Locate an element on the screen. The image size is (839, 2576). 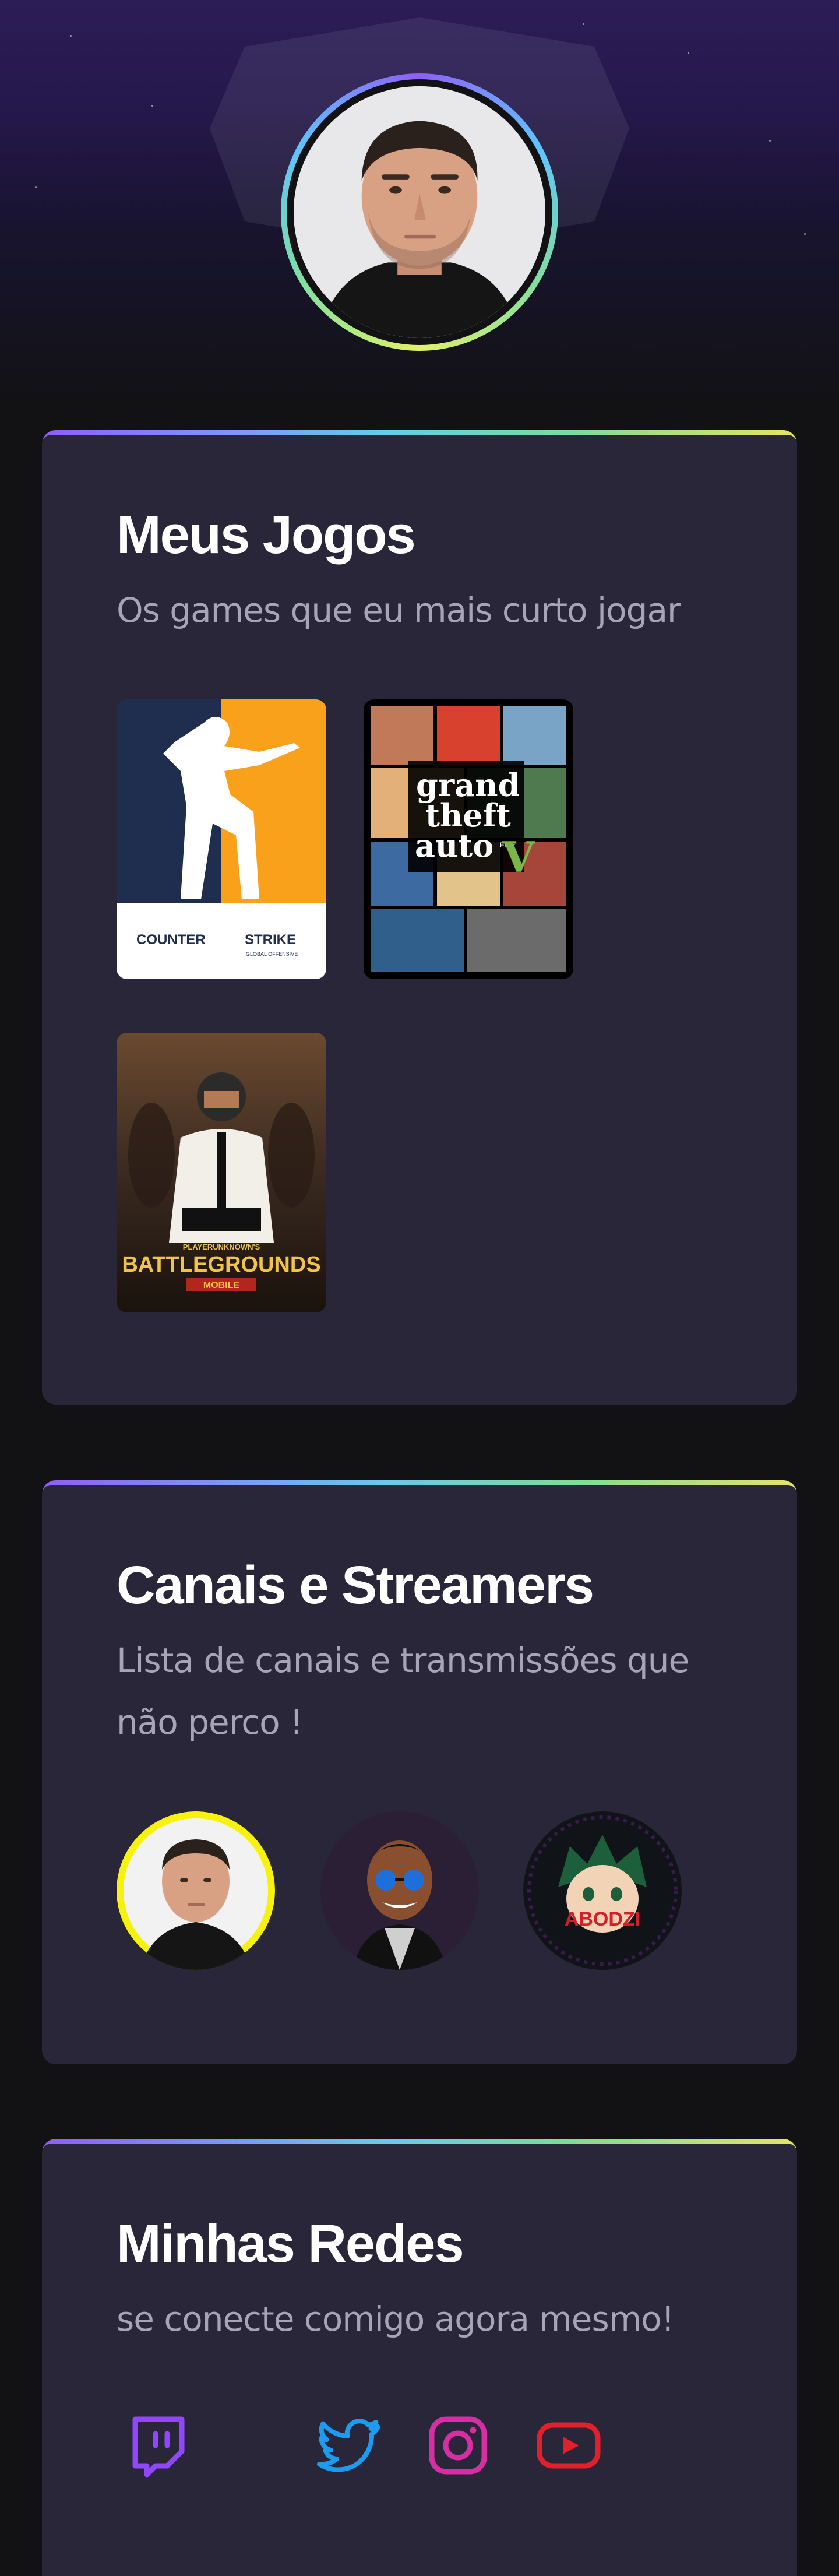
pubg-cover-word-1: PLAYERUNKNOWN'S is located at coordinates (221, 1247).